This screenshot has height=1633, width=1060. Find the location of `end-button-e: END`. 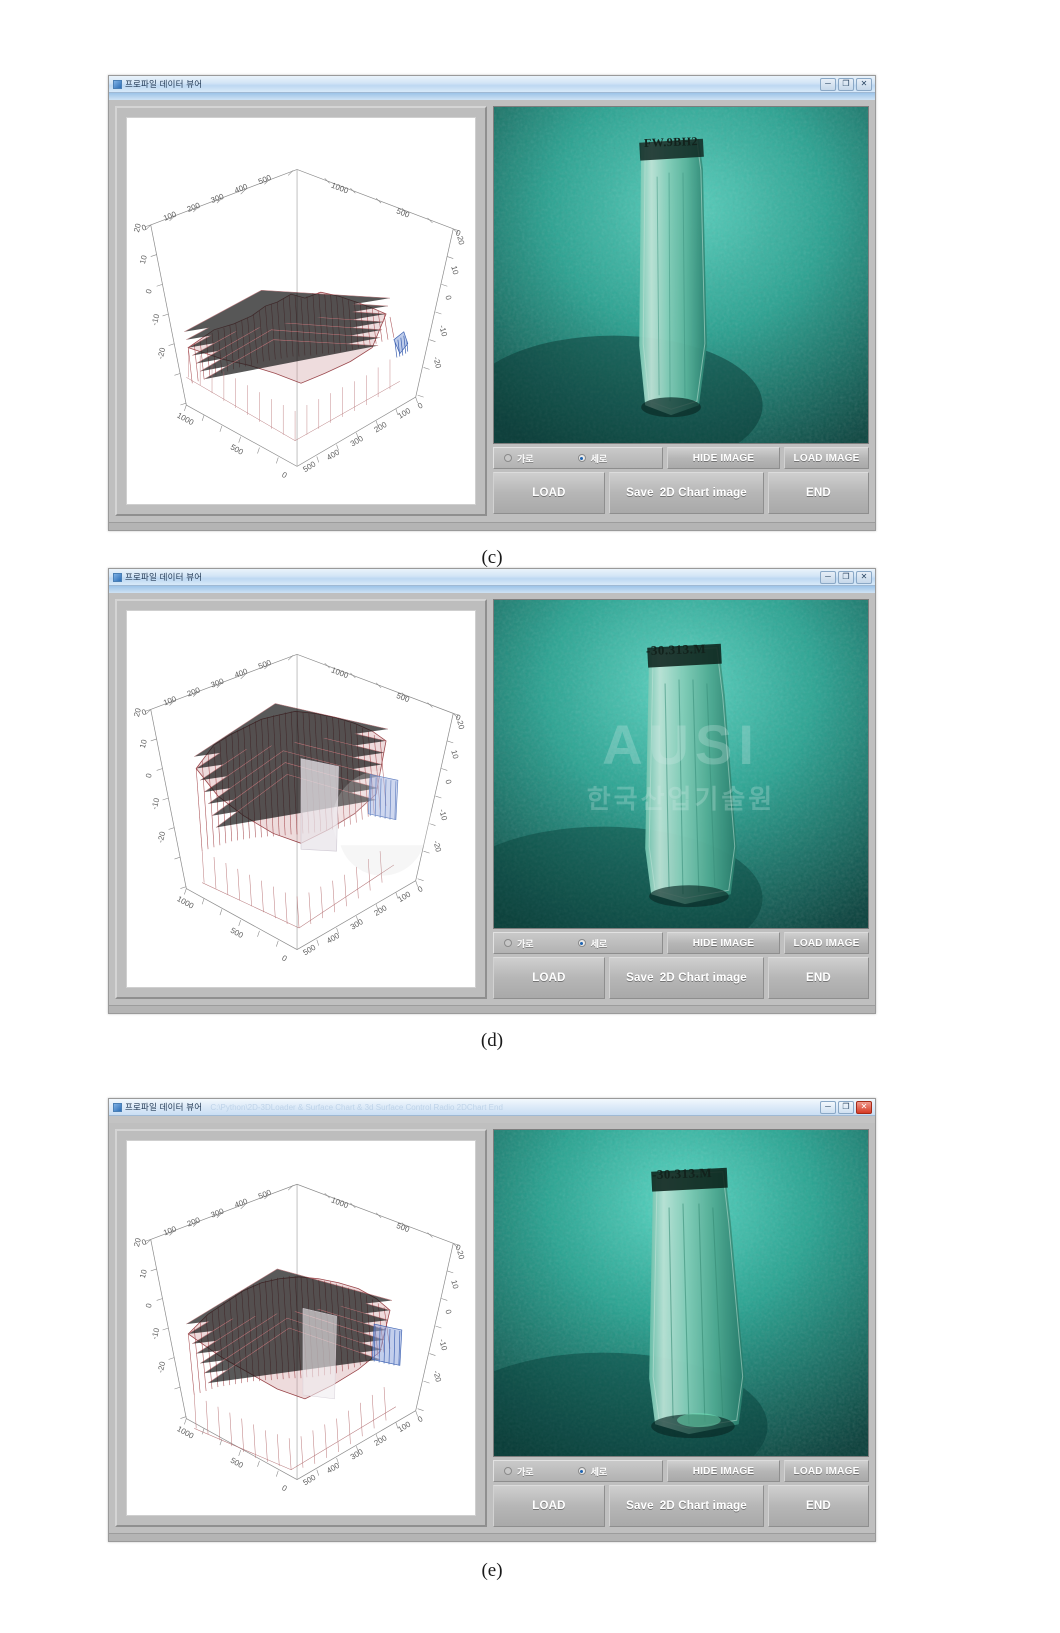

end-button-e: END is located at coordinates (818, 1506).